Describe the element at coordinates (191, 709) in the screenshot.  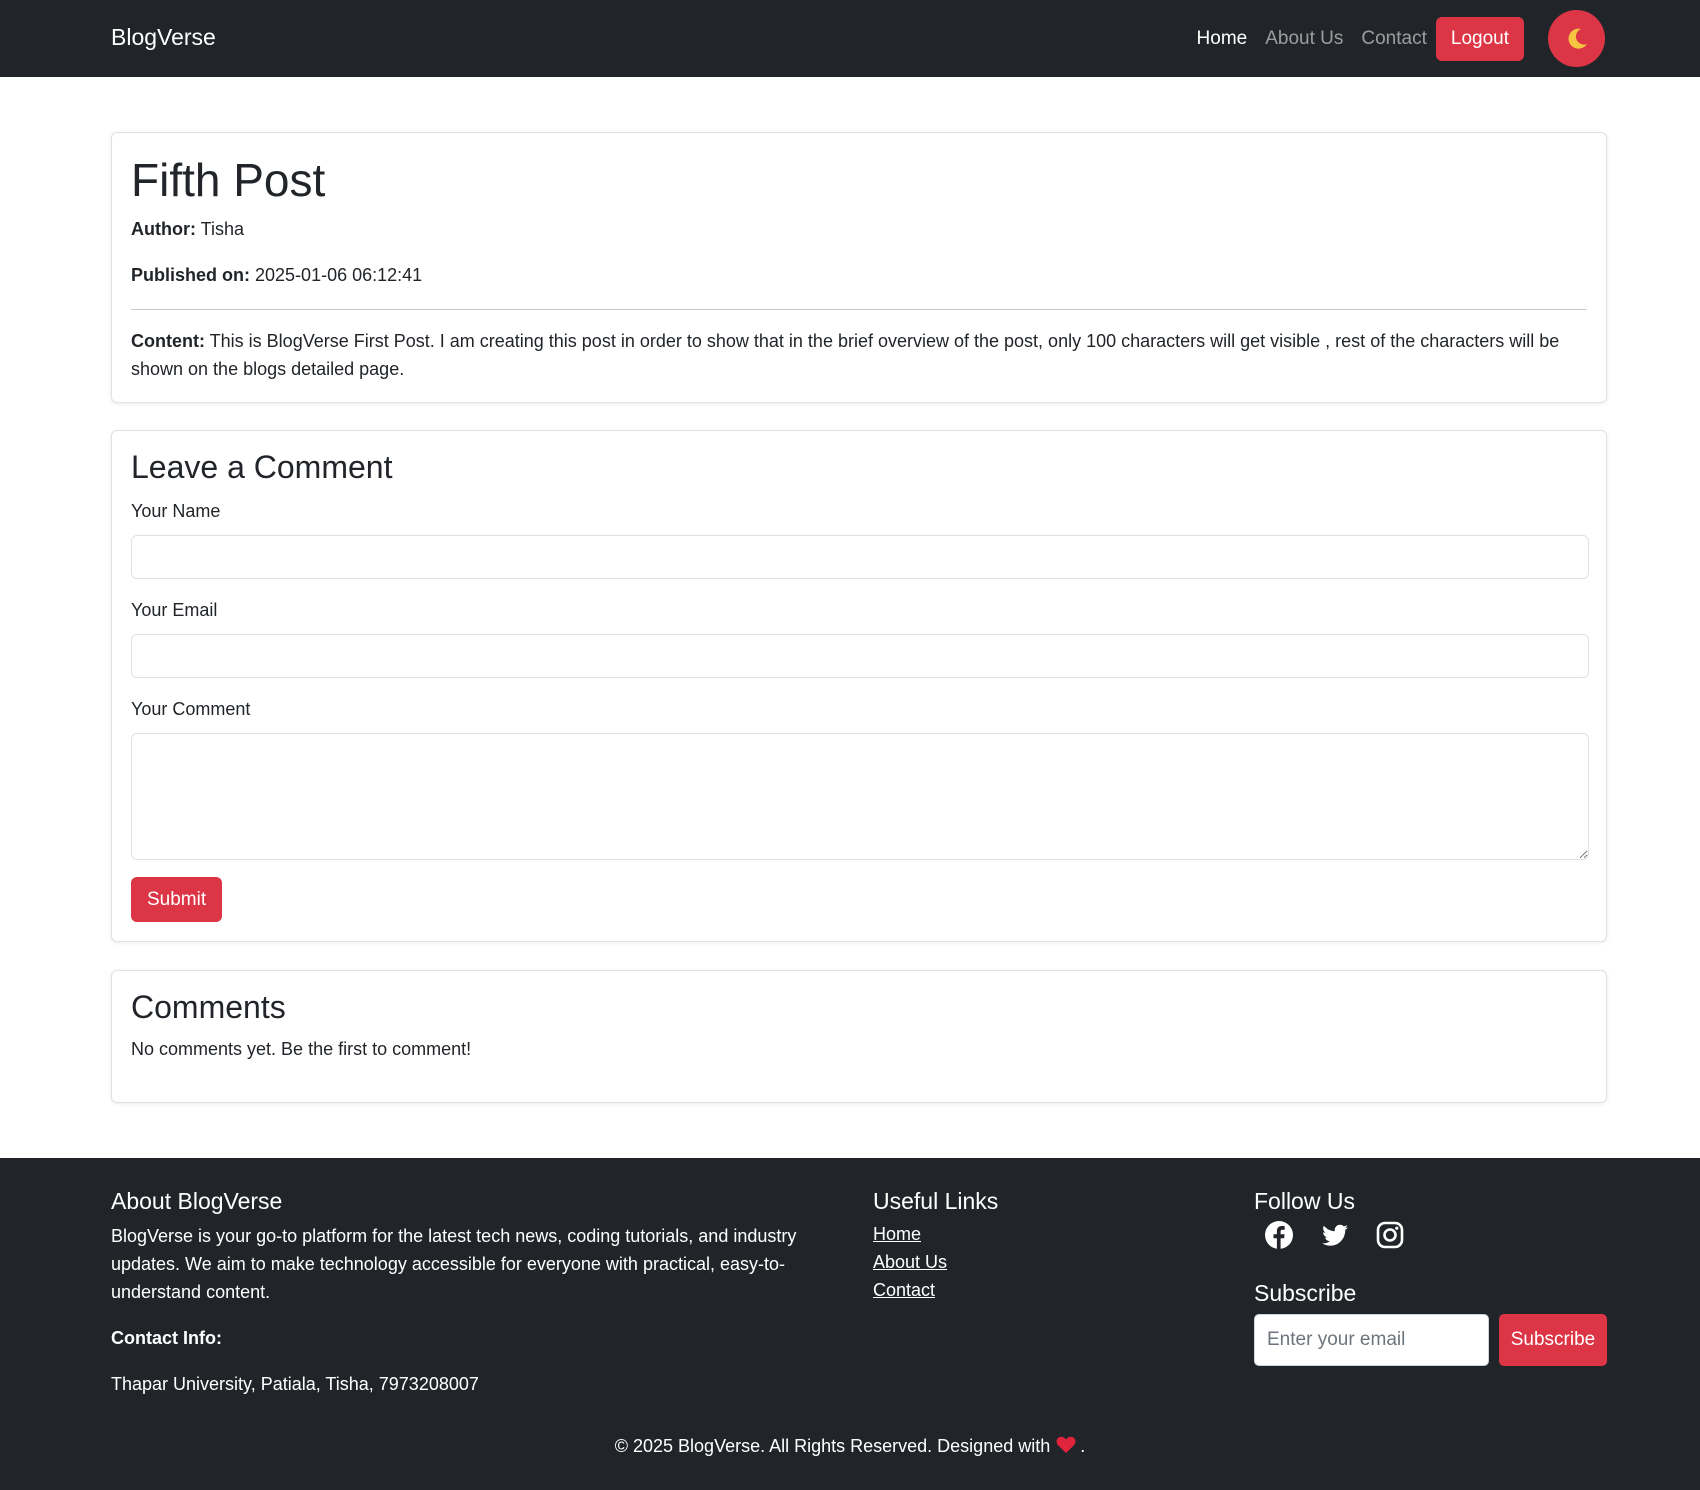
I see `comment-label: Your Comment` at that location.